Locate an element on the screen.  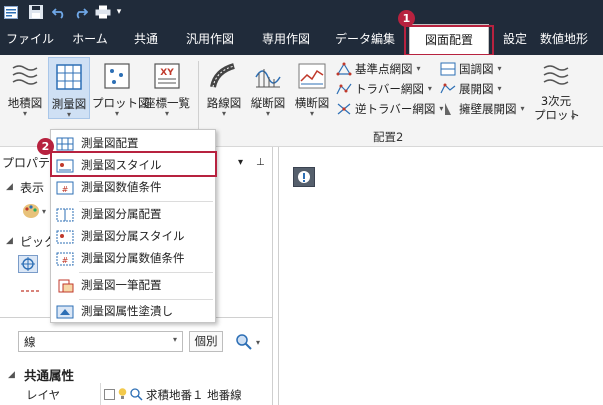
retaining-wall-dropdown-icon: ▾ is located at coordinates (522, 108).